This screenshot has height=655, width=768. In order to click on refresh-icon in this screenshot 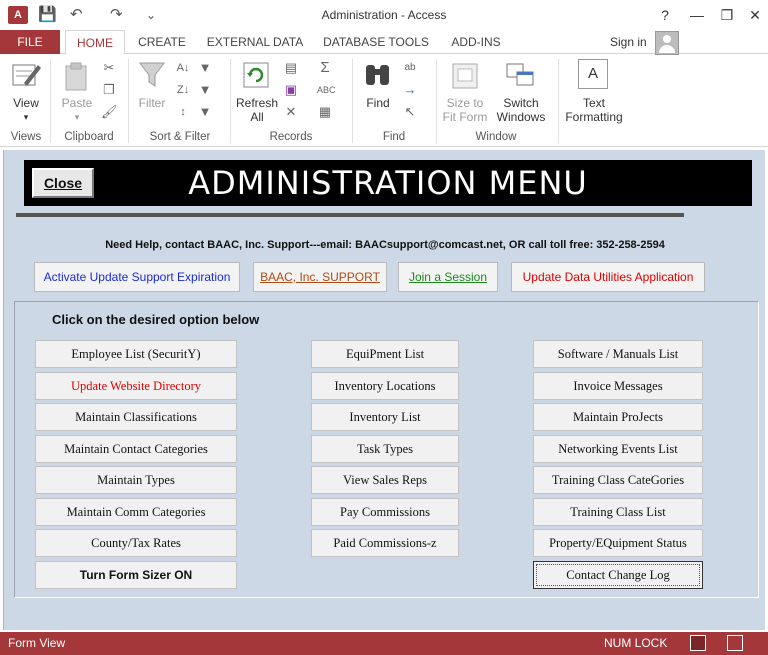, I will do `click(257, 76)`.